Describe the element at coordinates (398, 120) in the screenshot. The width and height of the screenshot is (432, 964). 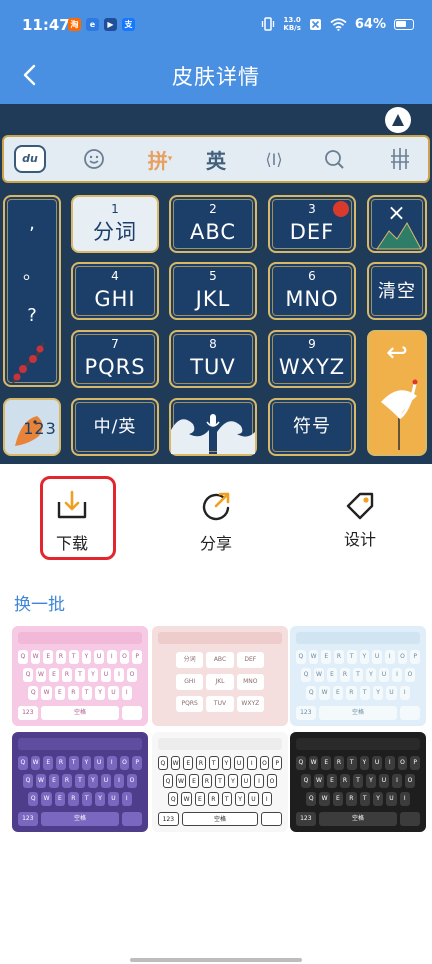
I see `skin-badge-icon` at that location.